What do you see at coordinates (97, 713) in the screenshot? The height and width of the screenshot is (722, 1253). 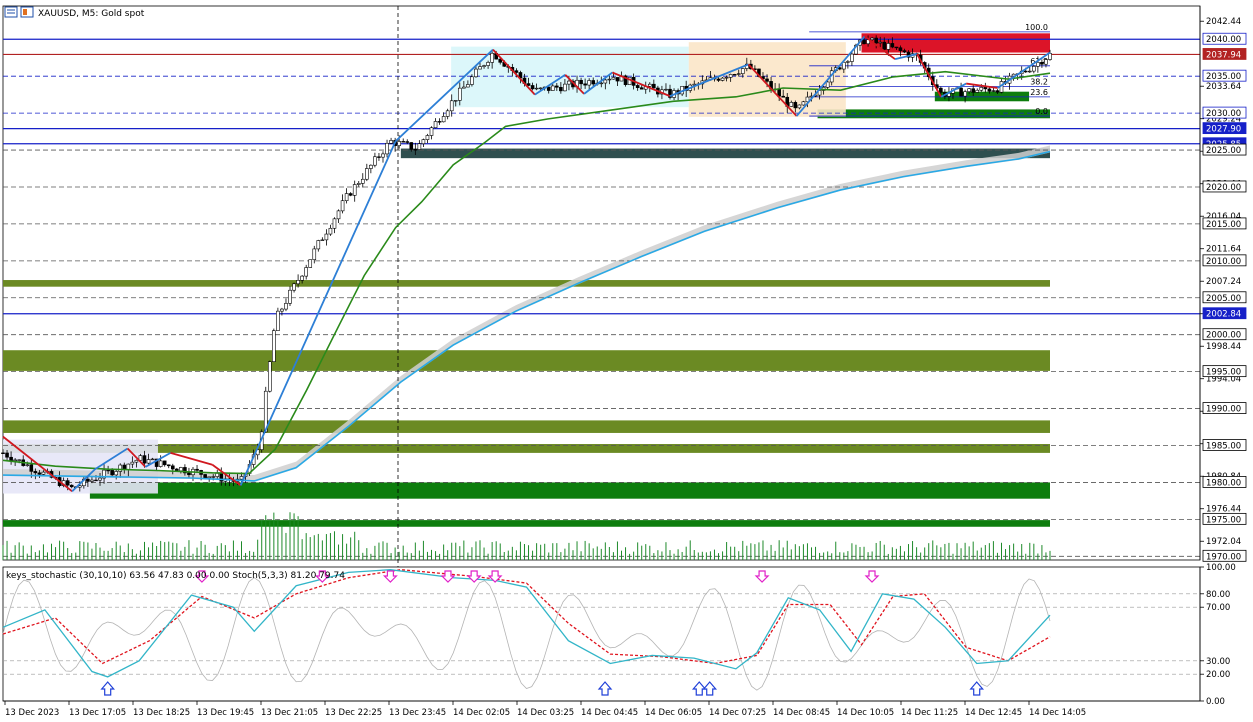 I see `time-tick-label: 13 Dec 17:05` at bounding box center [97, 713].